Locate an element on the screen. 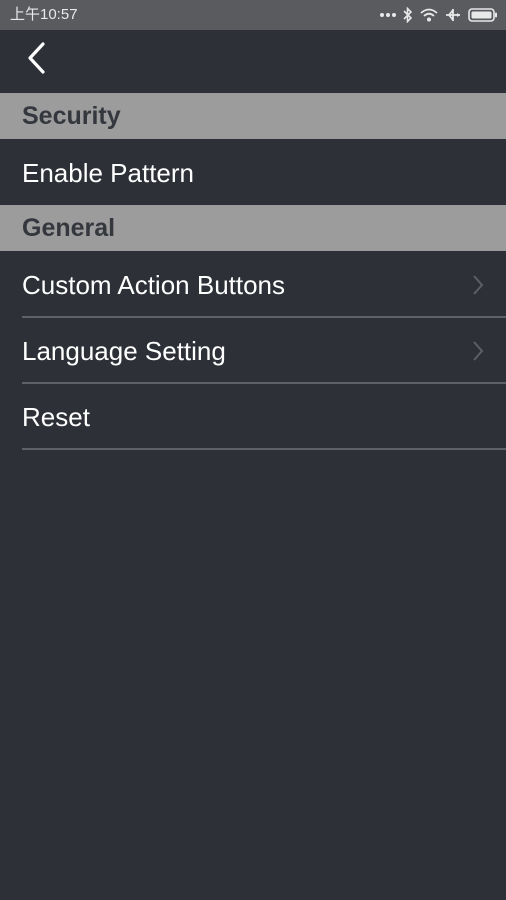 The height and width of the screenshot is (900, 506). enable-pattern-label: Enable Pattern is located at coordinates (108, 173).